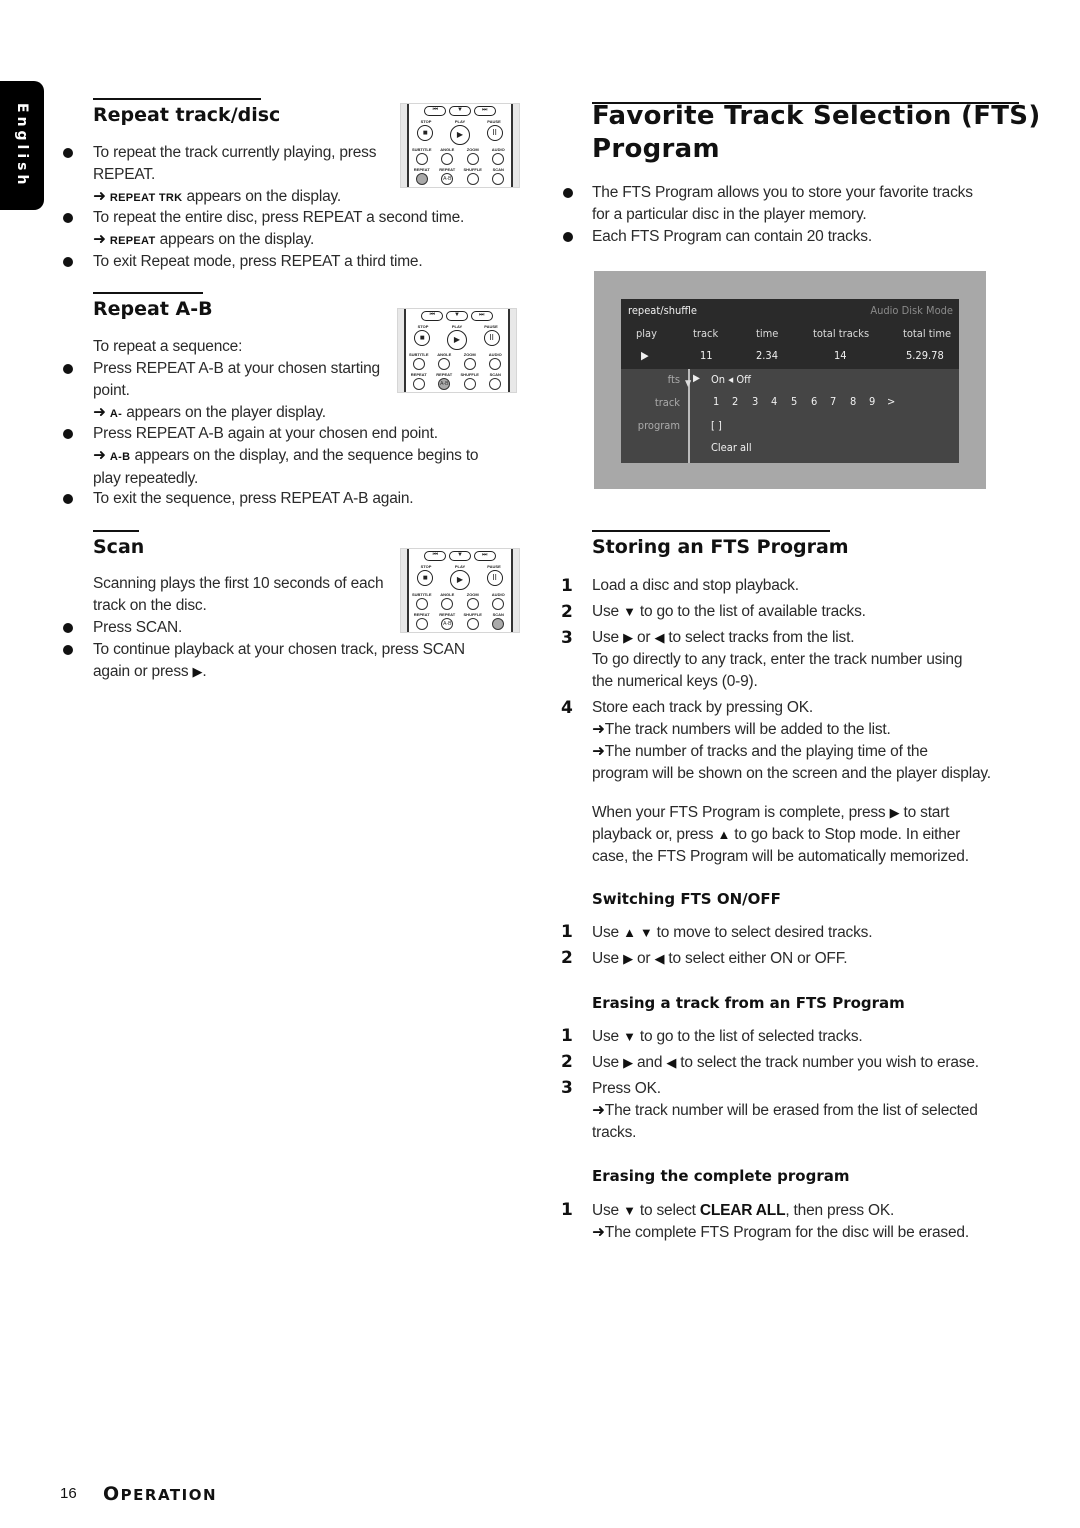  What do you see at coordinates (731, 379) in the screenshot?
I see `osd-fts-value: On ◂ Off` at bounding box center [731, 379].